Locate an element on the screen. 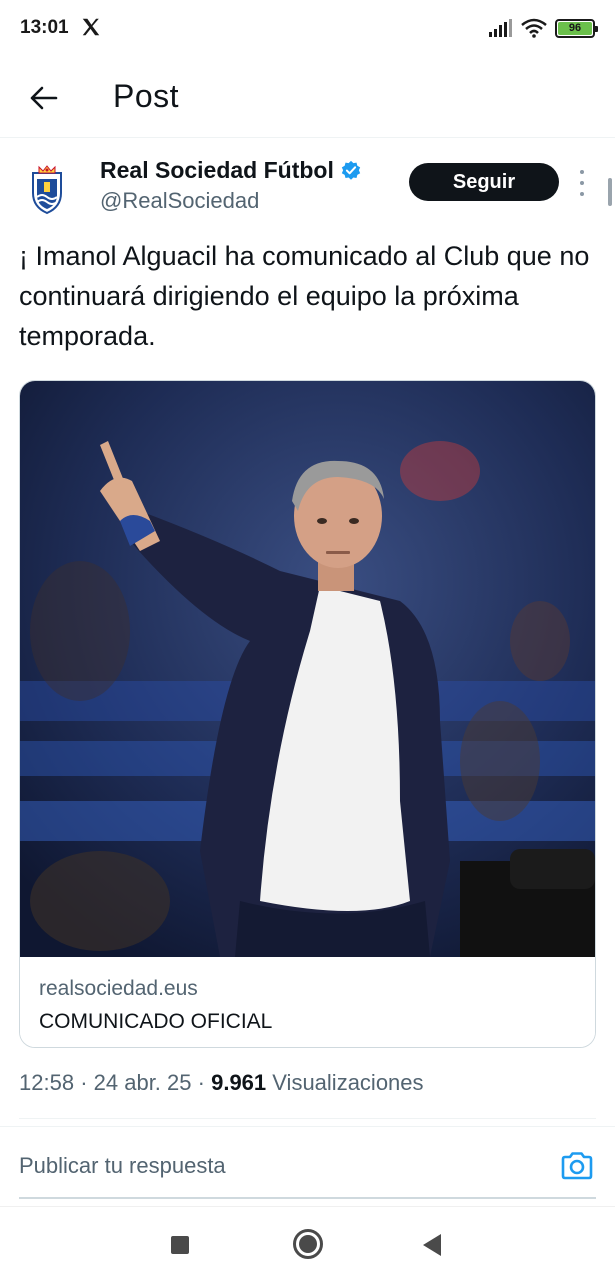 The width and height of the screenshot is (615, 1280). author-handle: @RealSociedad is located at coordinates (179, 201).